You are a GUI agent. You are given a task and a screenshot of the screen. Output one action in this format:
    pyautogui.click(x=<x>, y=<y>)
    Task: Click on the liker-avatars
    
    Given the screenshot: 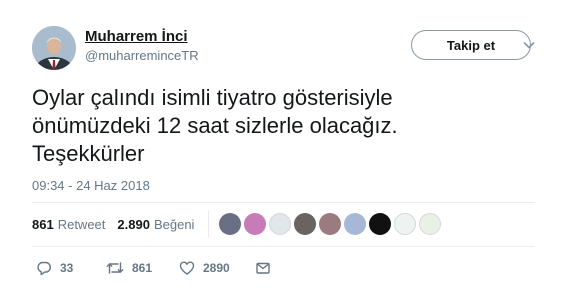 What is the action you would take?
    pyautogui.click(x=331, y=224)
    